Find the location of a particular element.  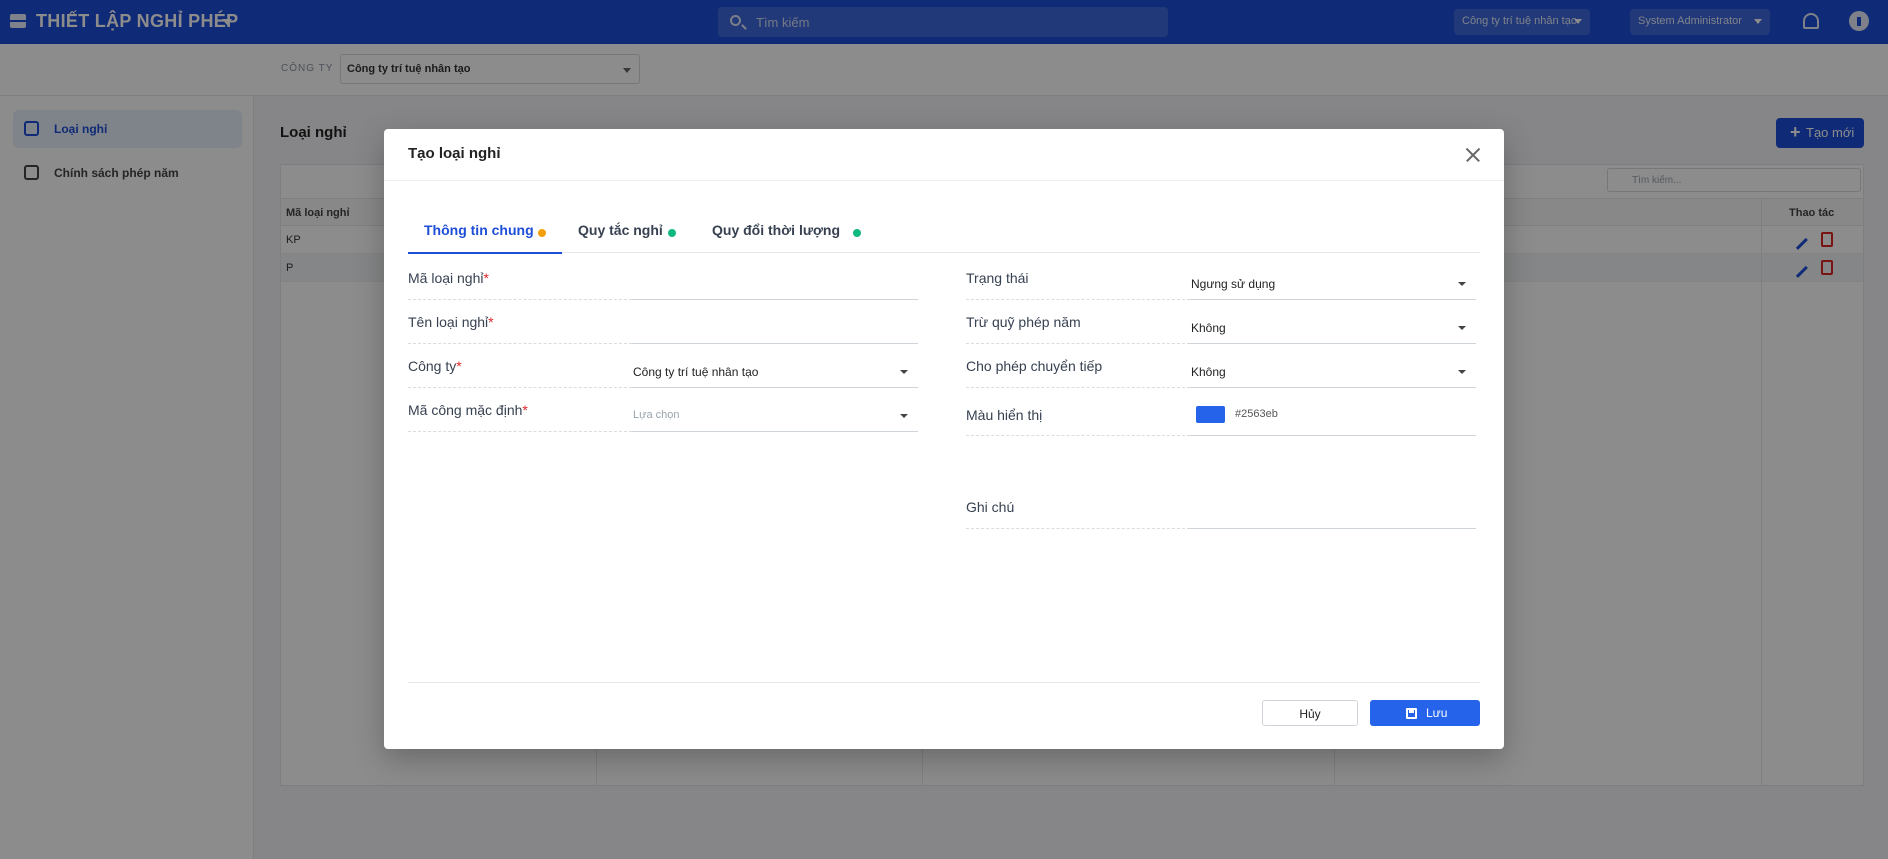

field-label: Mã công mặc định* is located at coordinates (520, 413).